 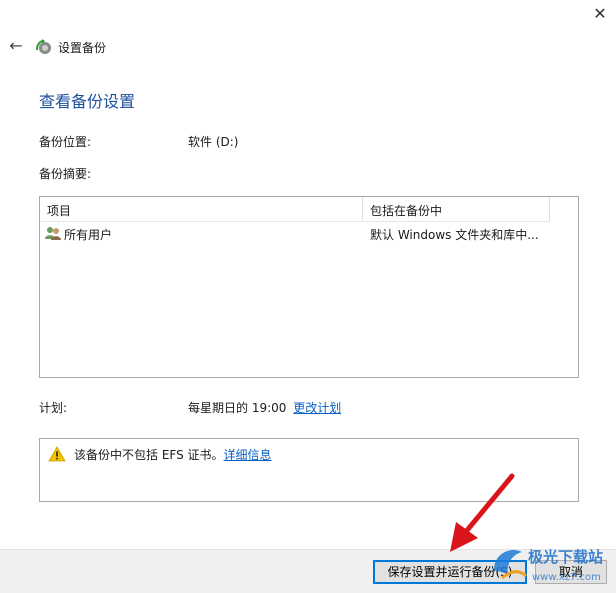 What do you see at coordinates (87, 101) in the screenshot?
I see `page-title: 查看备份设置` at bounding box center [87, 101].